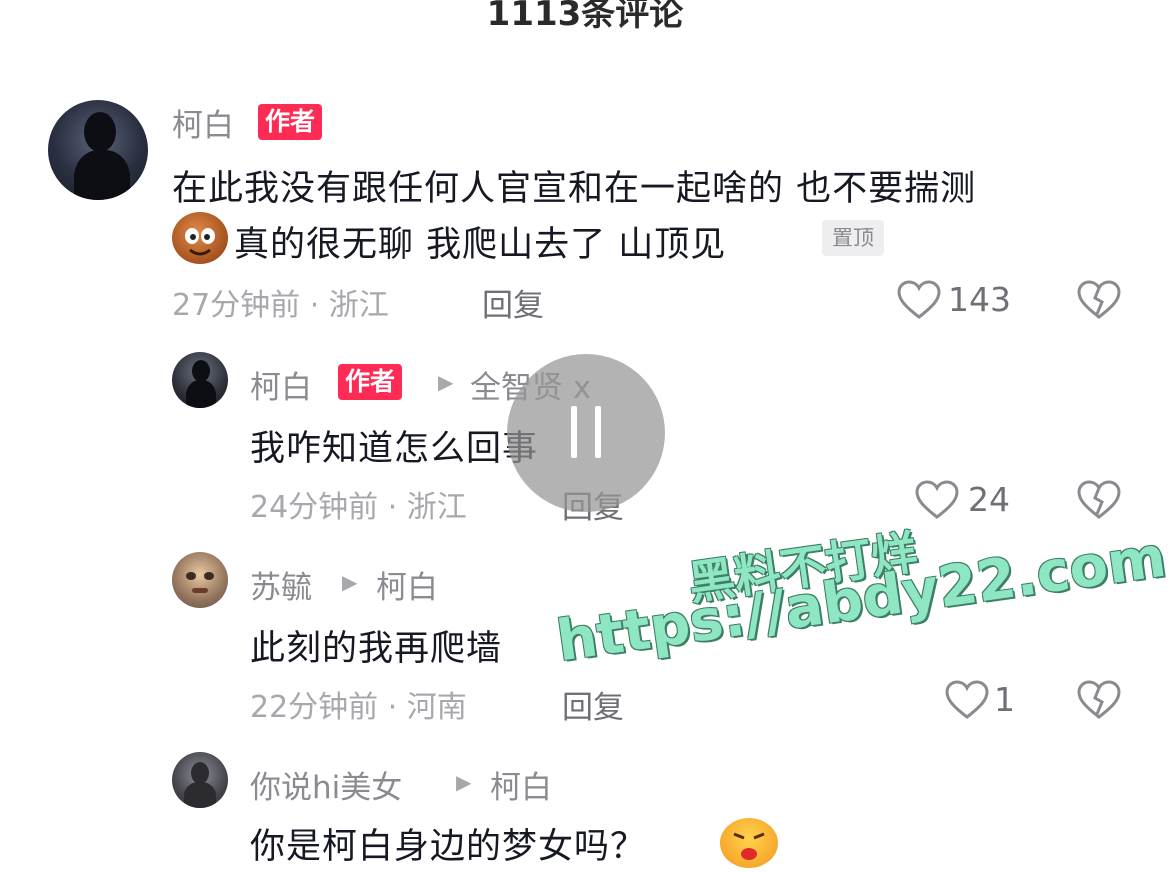  Describe the element at coordinates (448, 847) in the screenshot. I see `comment-text: 你是柯白身边的梦女吗？` at that location.